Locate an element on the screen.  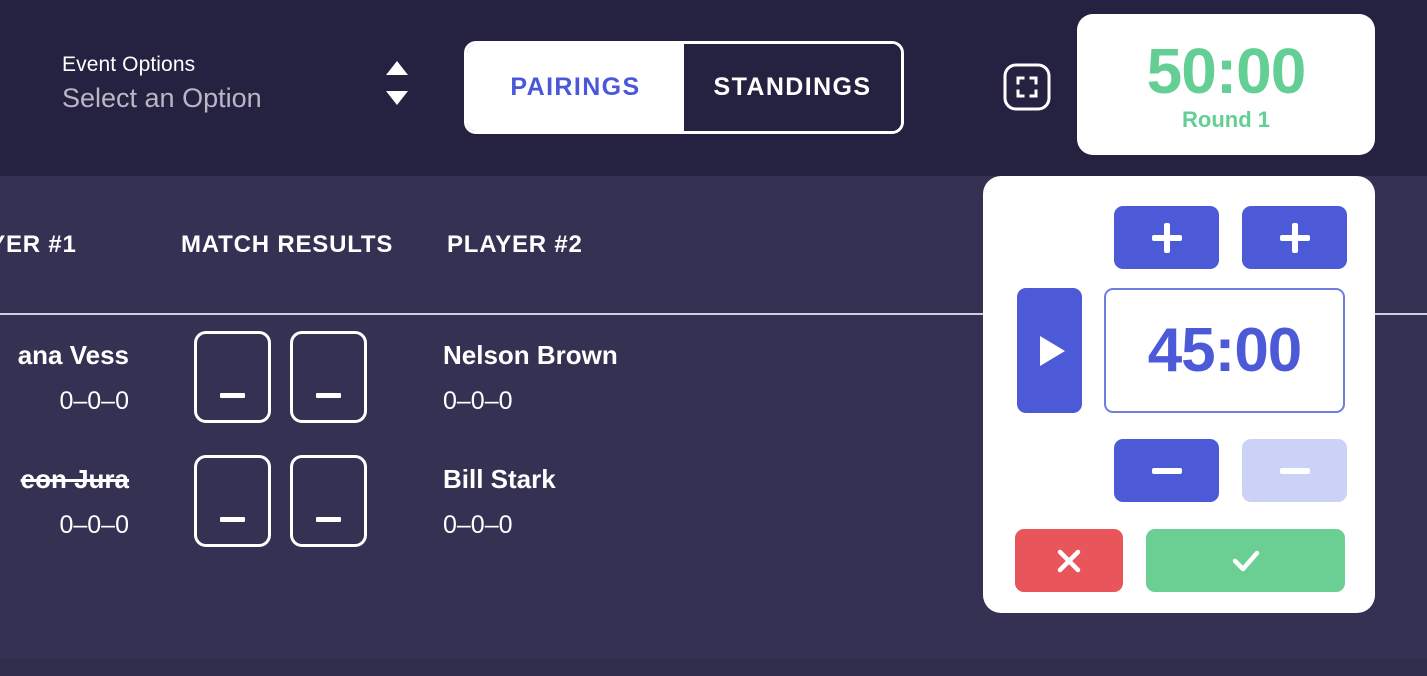
increase-minutes-button is located at coordinates (1166, 237).